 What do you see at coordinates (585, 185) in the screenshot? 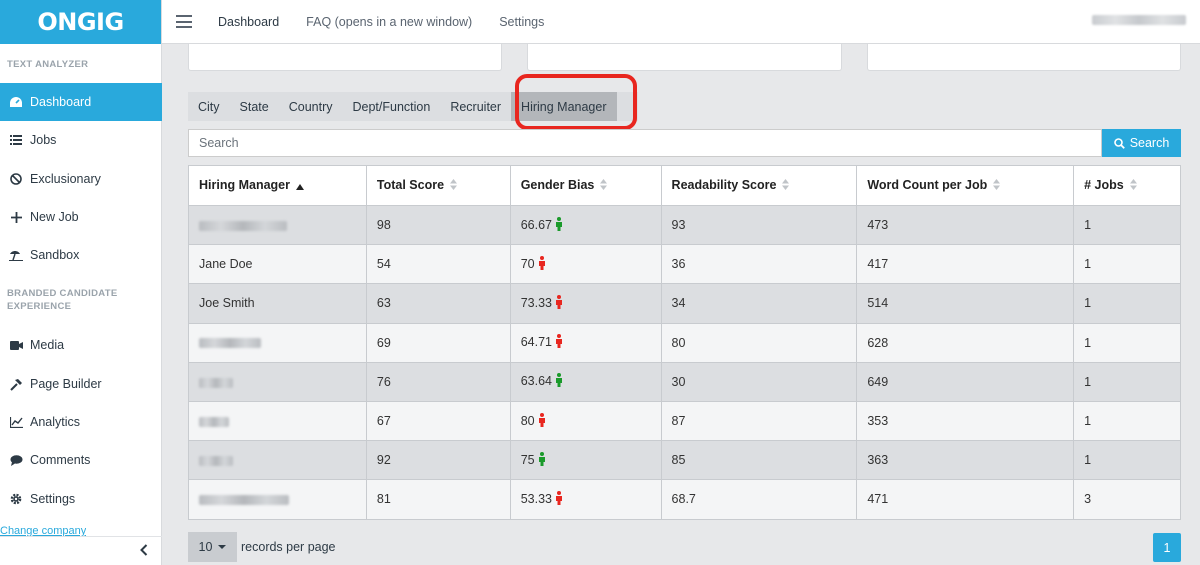
I see `column-header-gender-bias: Gender Bias` at bounding box center [585, 185].